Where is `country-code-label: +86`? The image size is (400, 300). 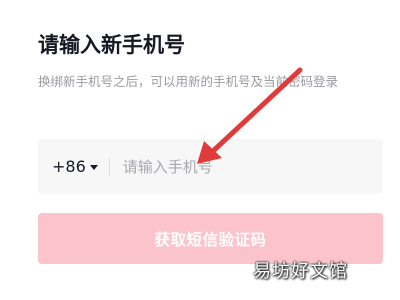 country-code-label: +86 is located at coordinates (69, 166).